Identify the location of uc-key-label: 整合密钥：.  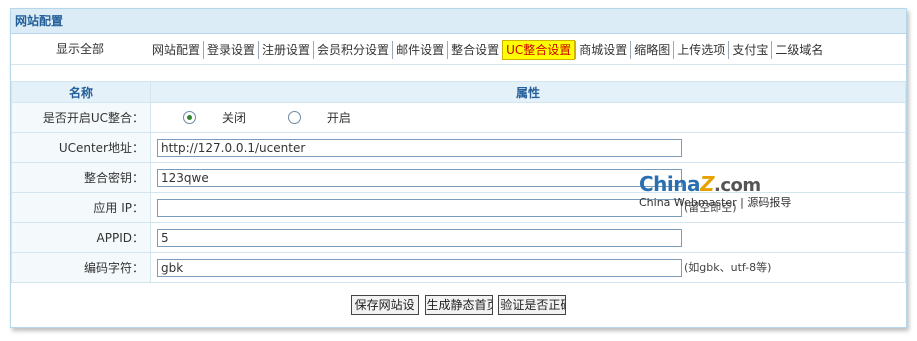
(81, 177).